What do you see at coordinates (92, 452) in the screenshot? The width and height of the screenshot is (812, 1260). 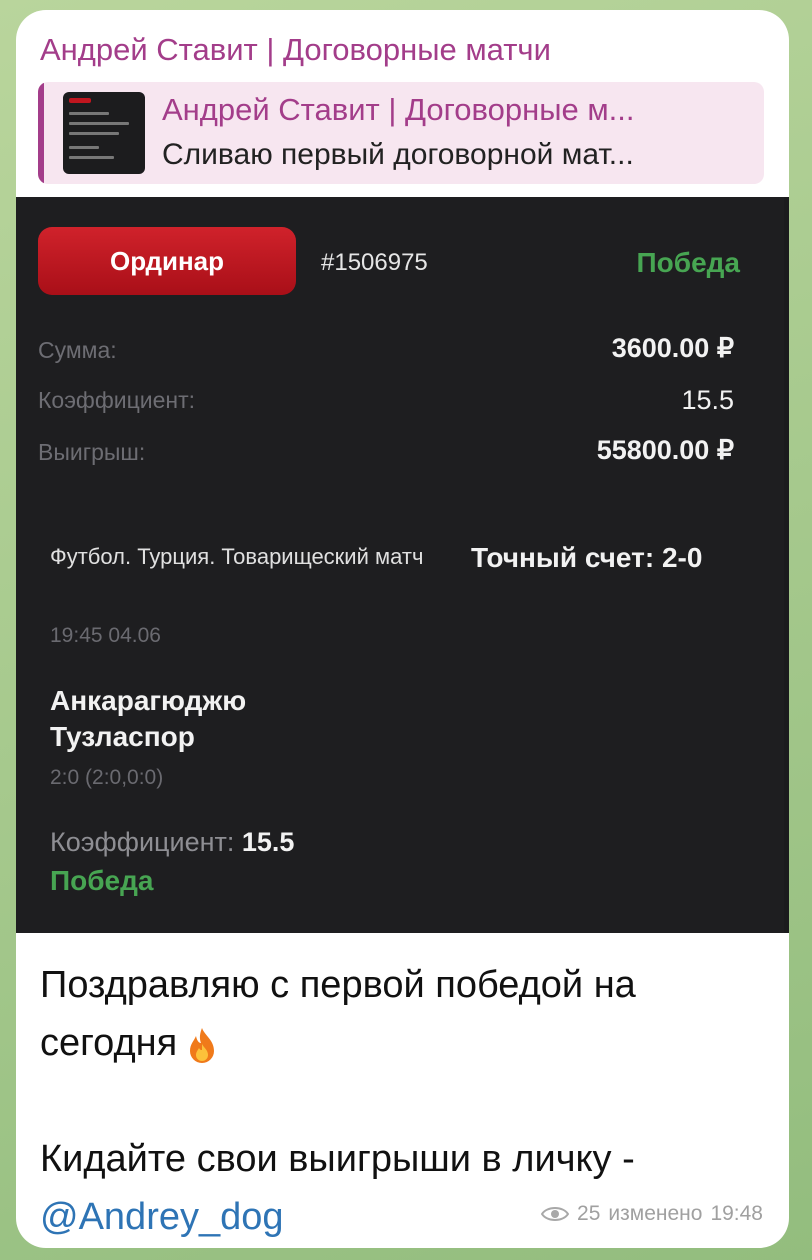 I see `win-label: Выигрыш:` at bounding box center [92, 452].